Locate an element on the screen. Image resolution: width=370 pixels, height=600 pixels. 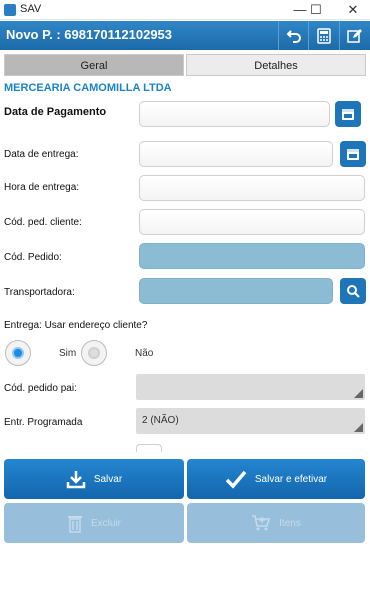
radio-sim-dot is located at coordinates (18, 353).